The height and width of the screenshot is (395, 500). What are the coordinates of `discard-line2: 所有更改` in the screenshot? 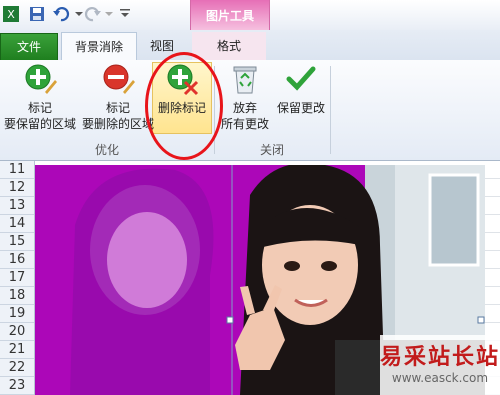 It's located at (244, 124).